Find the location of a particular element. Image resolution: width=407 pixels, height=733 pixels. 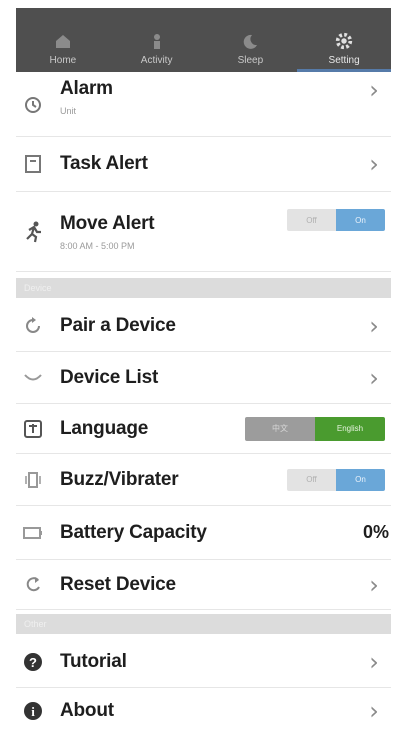

refresh-icon is located at coordinates (33, 326).